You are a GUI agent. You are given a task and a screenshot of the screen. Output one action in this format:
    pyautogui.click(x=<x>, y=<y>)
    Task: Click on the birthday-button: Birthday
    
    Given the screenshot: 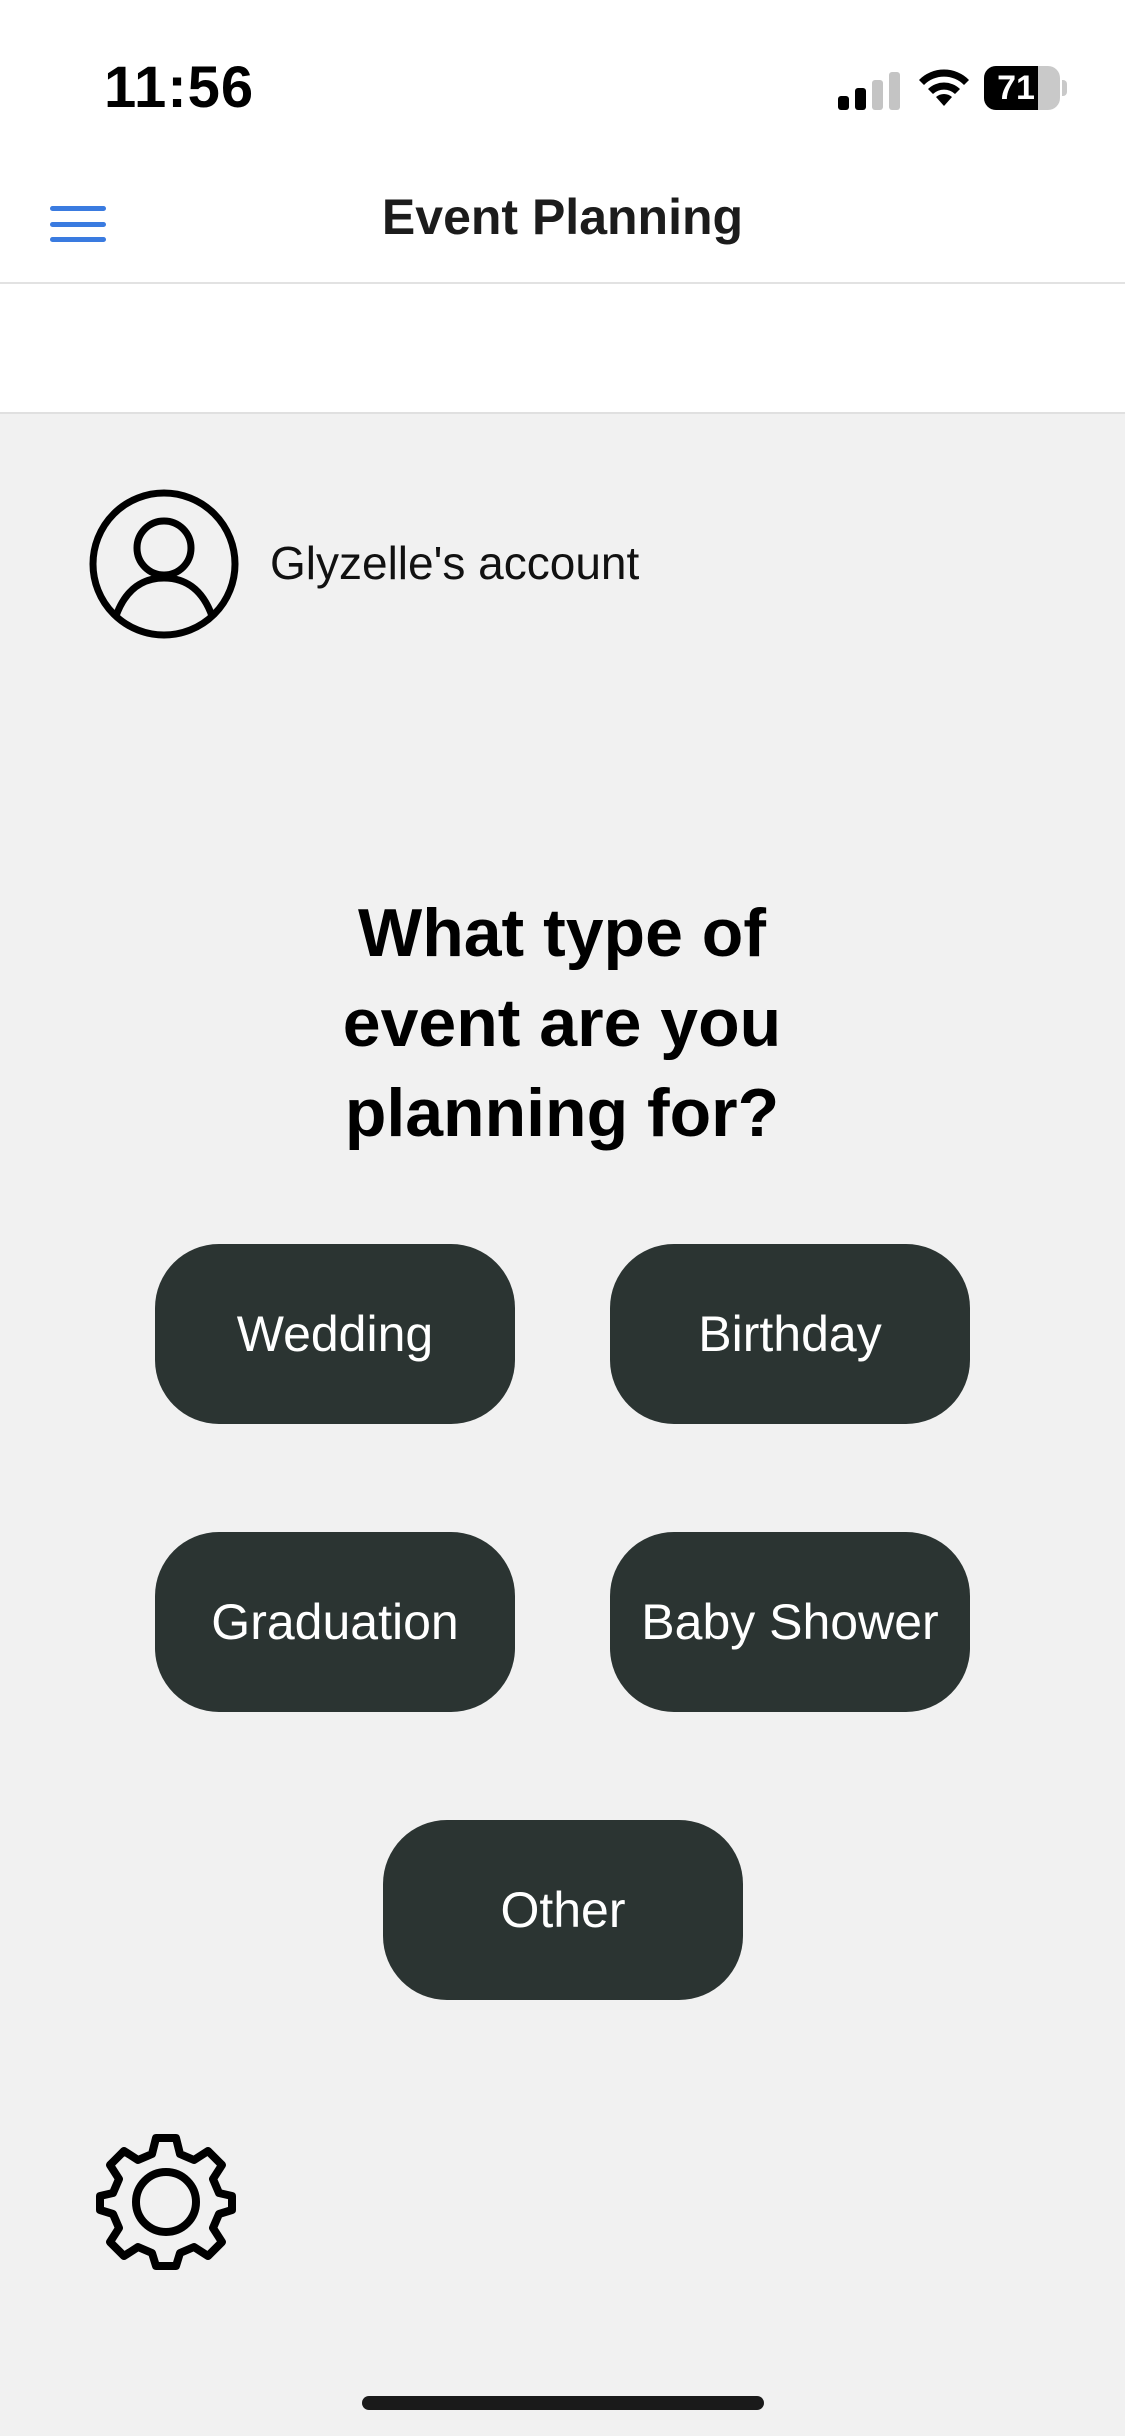 What is the action you would take?
    pyautogui.click(x=790, y=1334)
    